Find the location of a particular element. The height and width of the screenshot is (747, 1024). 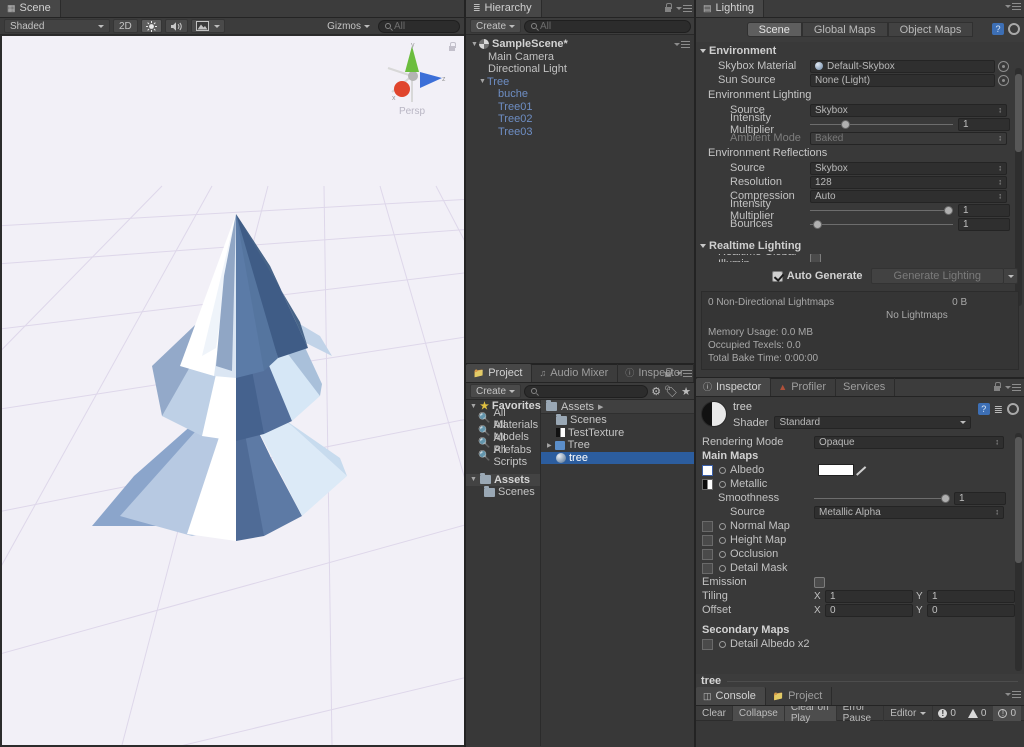

image-effects-icon is located at coordinates (207, 26).